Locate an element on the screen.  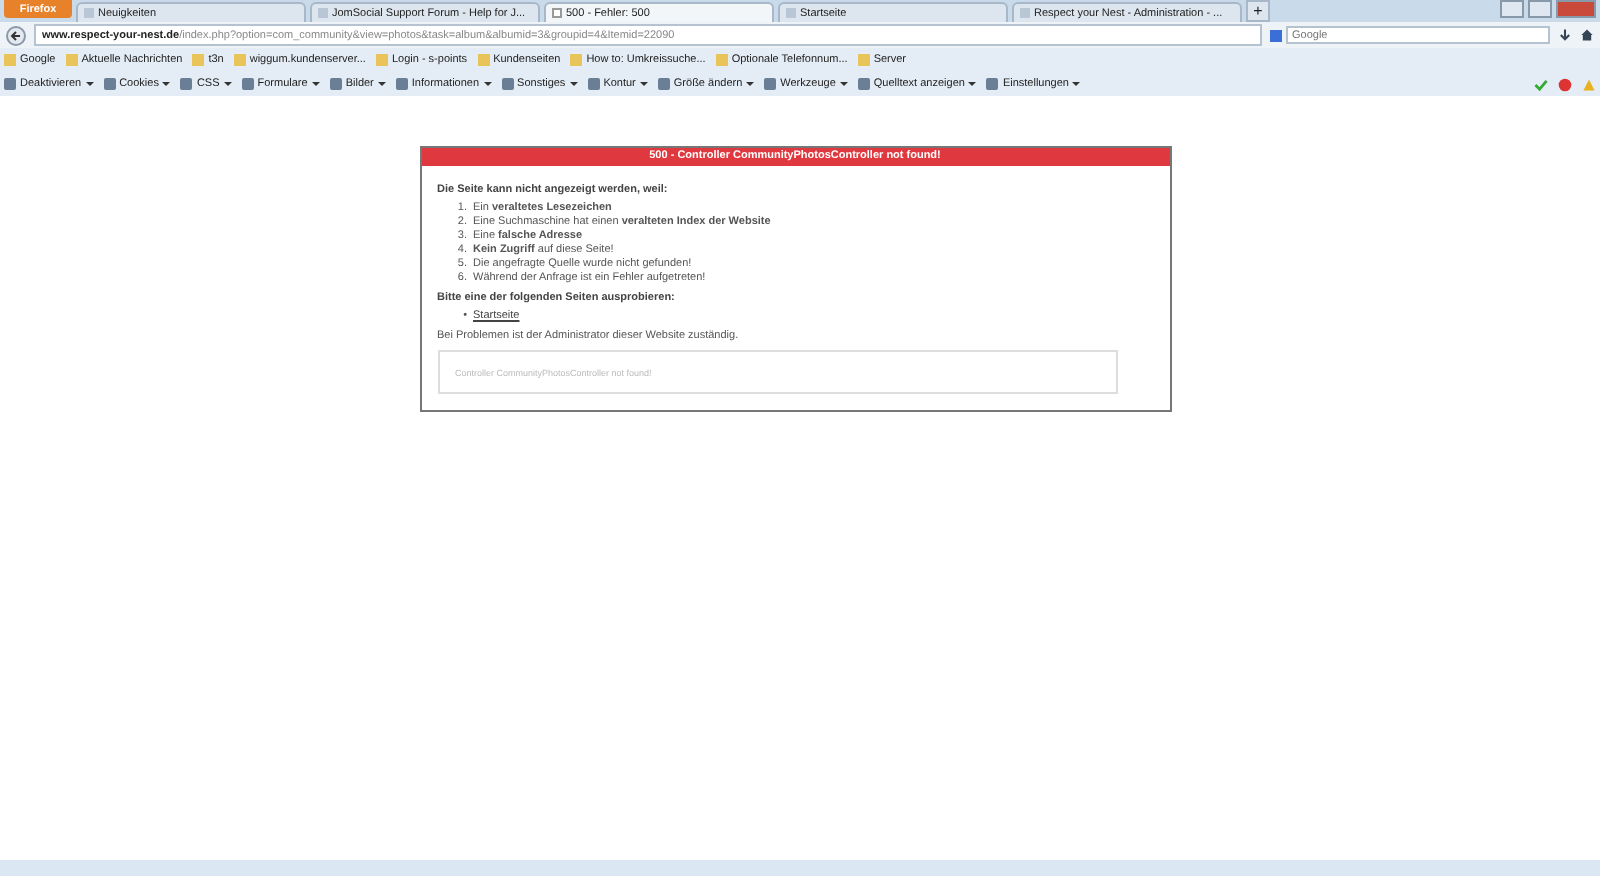
home-icon is located at coordinates (1587, 35).